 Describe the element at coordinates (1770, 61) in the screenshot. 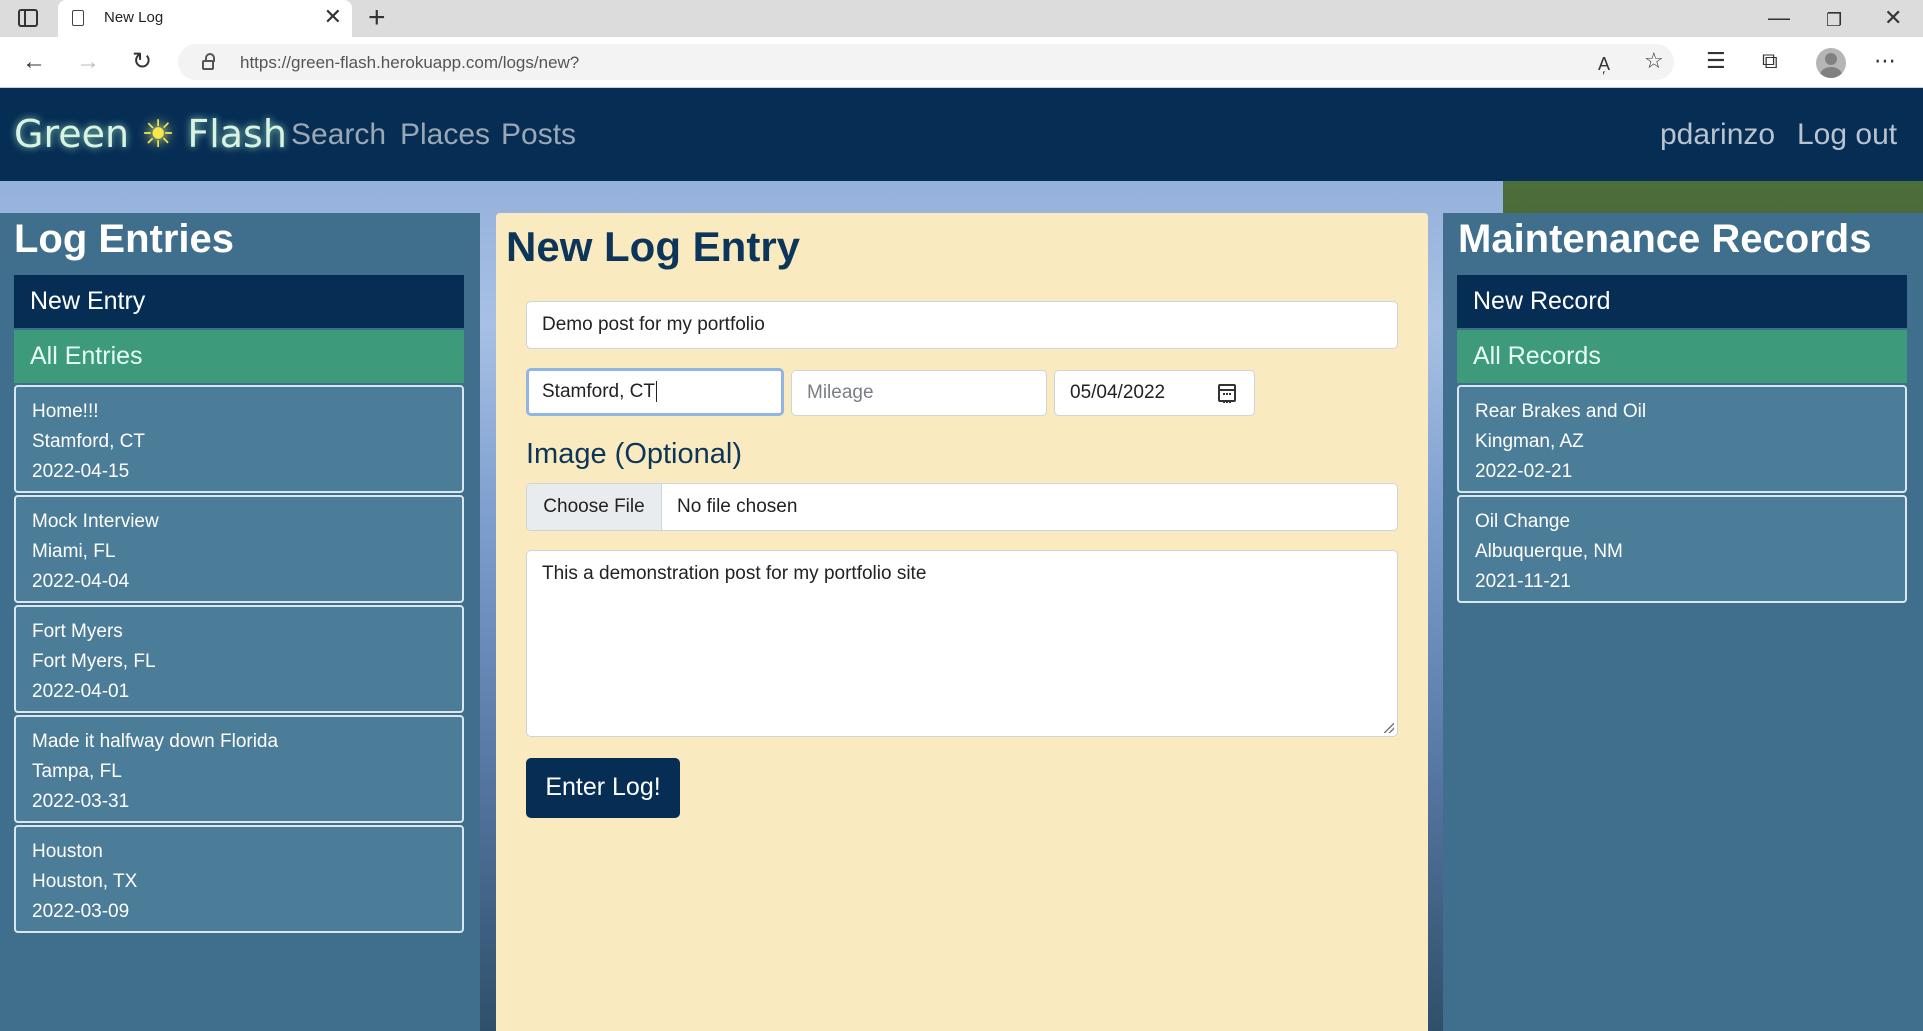

I see `collections-icon: ⧉` at that location.